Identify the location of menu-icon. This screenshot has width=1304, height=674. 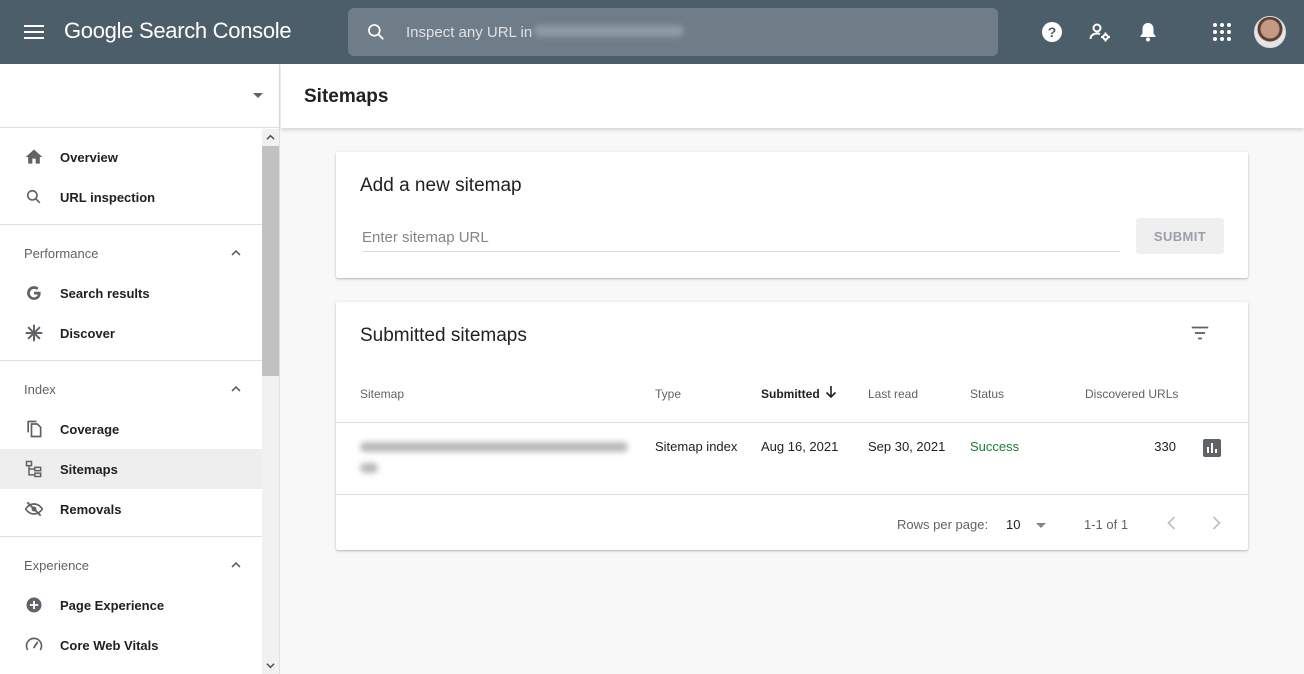
(35, 32).